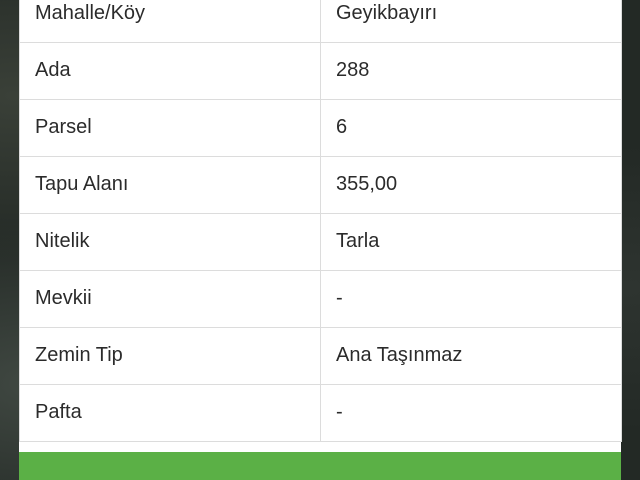 This screenshot has height=480, width=640. I want to click on table-row-parsel: Parsel 6, so click(320, 128).